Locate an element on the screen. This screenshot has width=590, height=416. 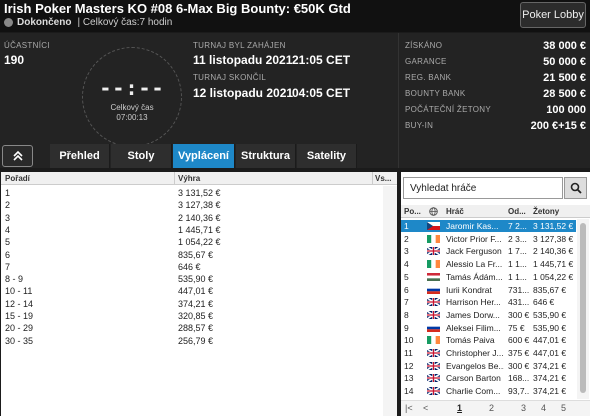
position-cell: 6 is located at coordinates (406, 289).